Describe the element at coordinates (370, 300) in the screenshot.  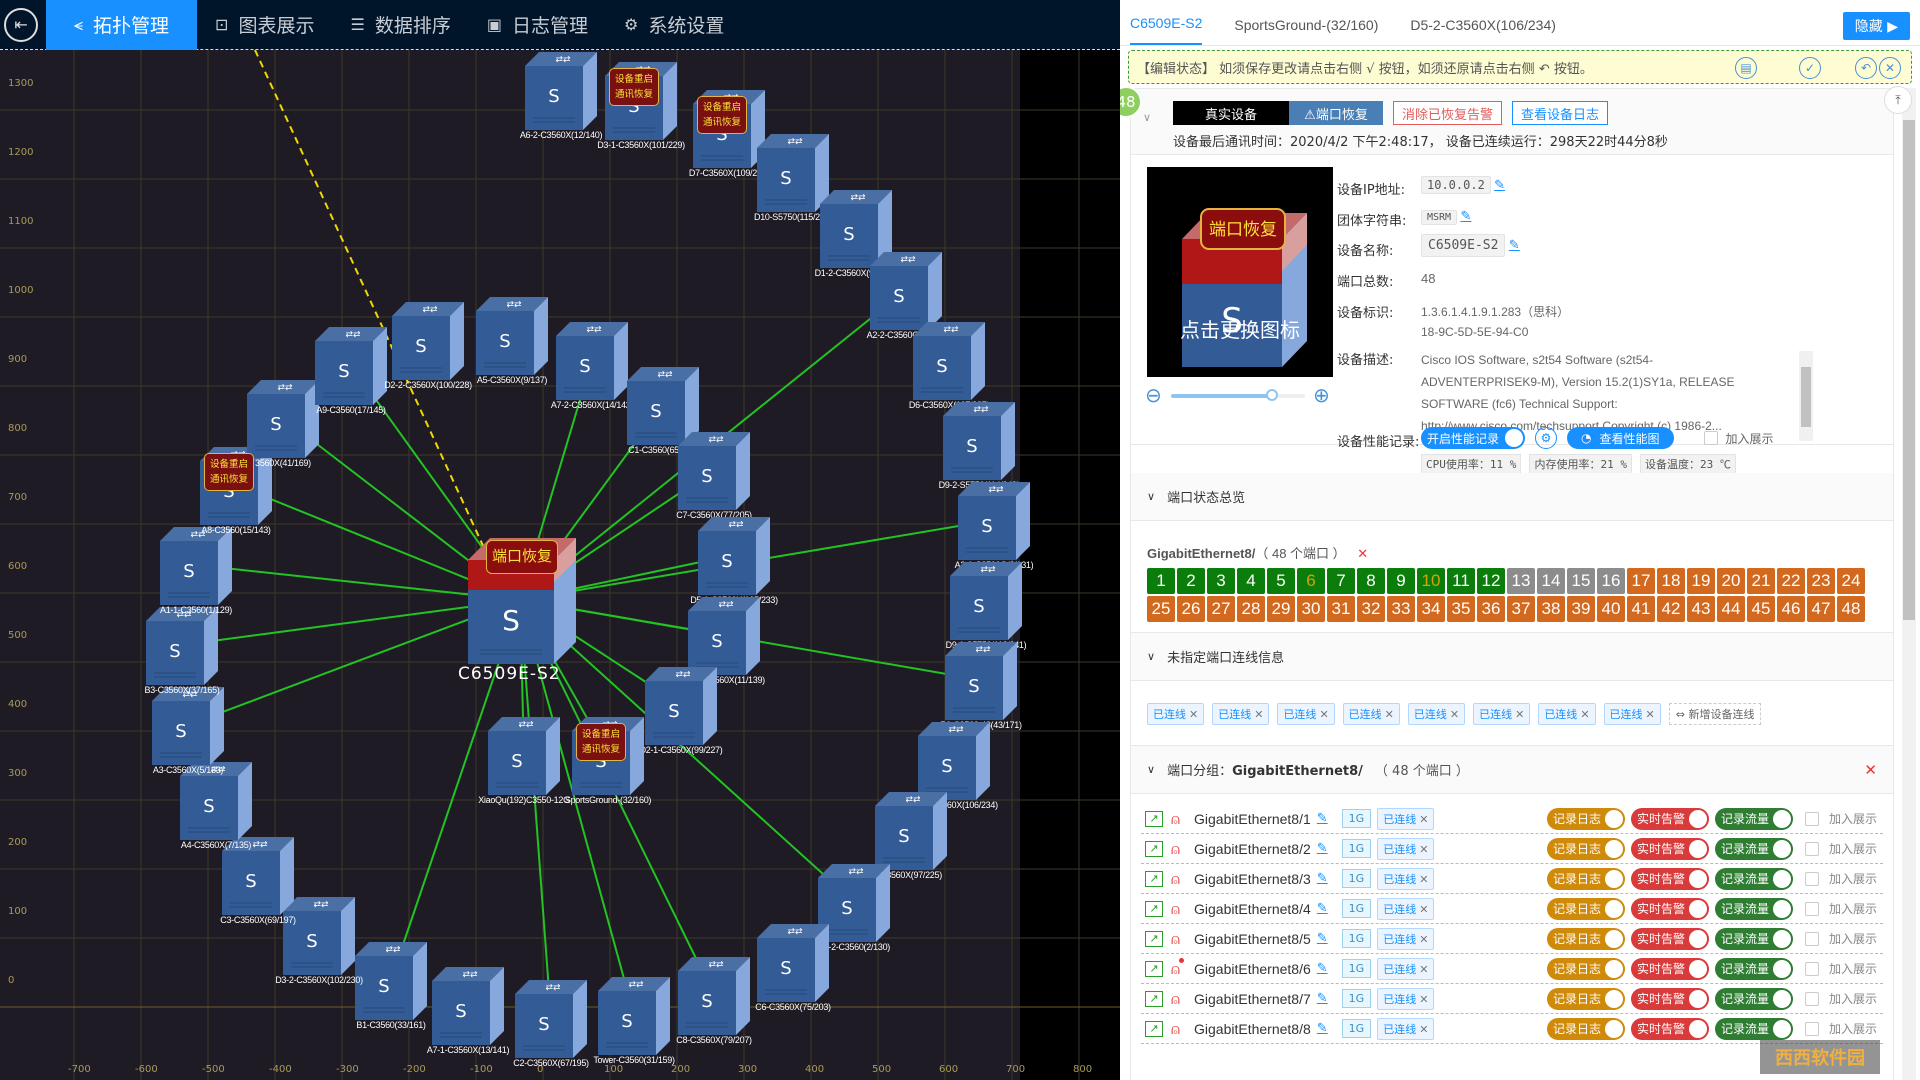
I see `dashed-link-line` at that location.